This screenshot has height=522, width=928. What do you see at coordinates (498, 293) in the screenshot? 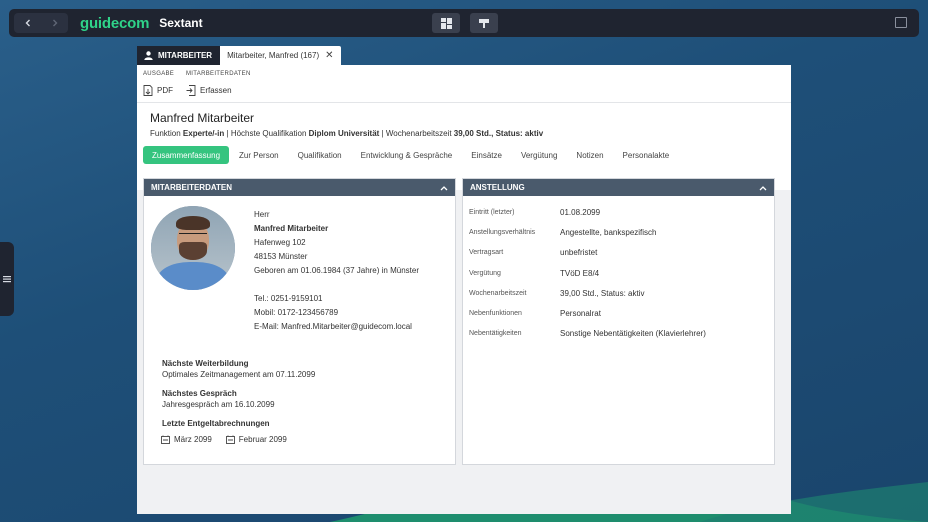
I see `row-label: Wochenarbeitszeit` at bounding box center [498, 293].